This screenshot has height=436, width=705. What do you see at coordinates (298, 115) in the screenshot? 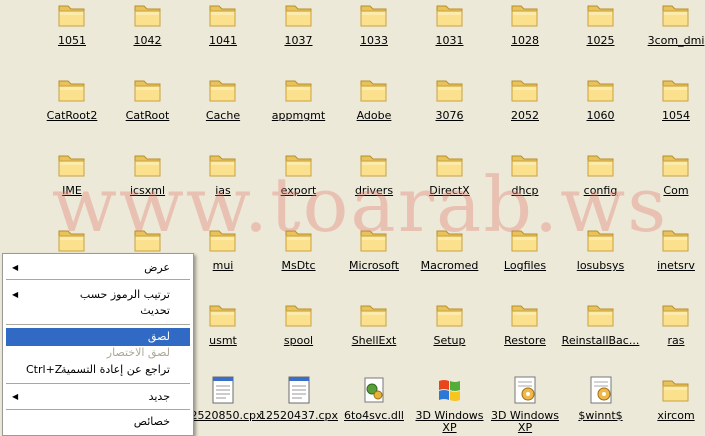
I see `file-label: appmgmt` at bounding box center [298, 115].